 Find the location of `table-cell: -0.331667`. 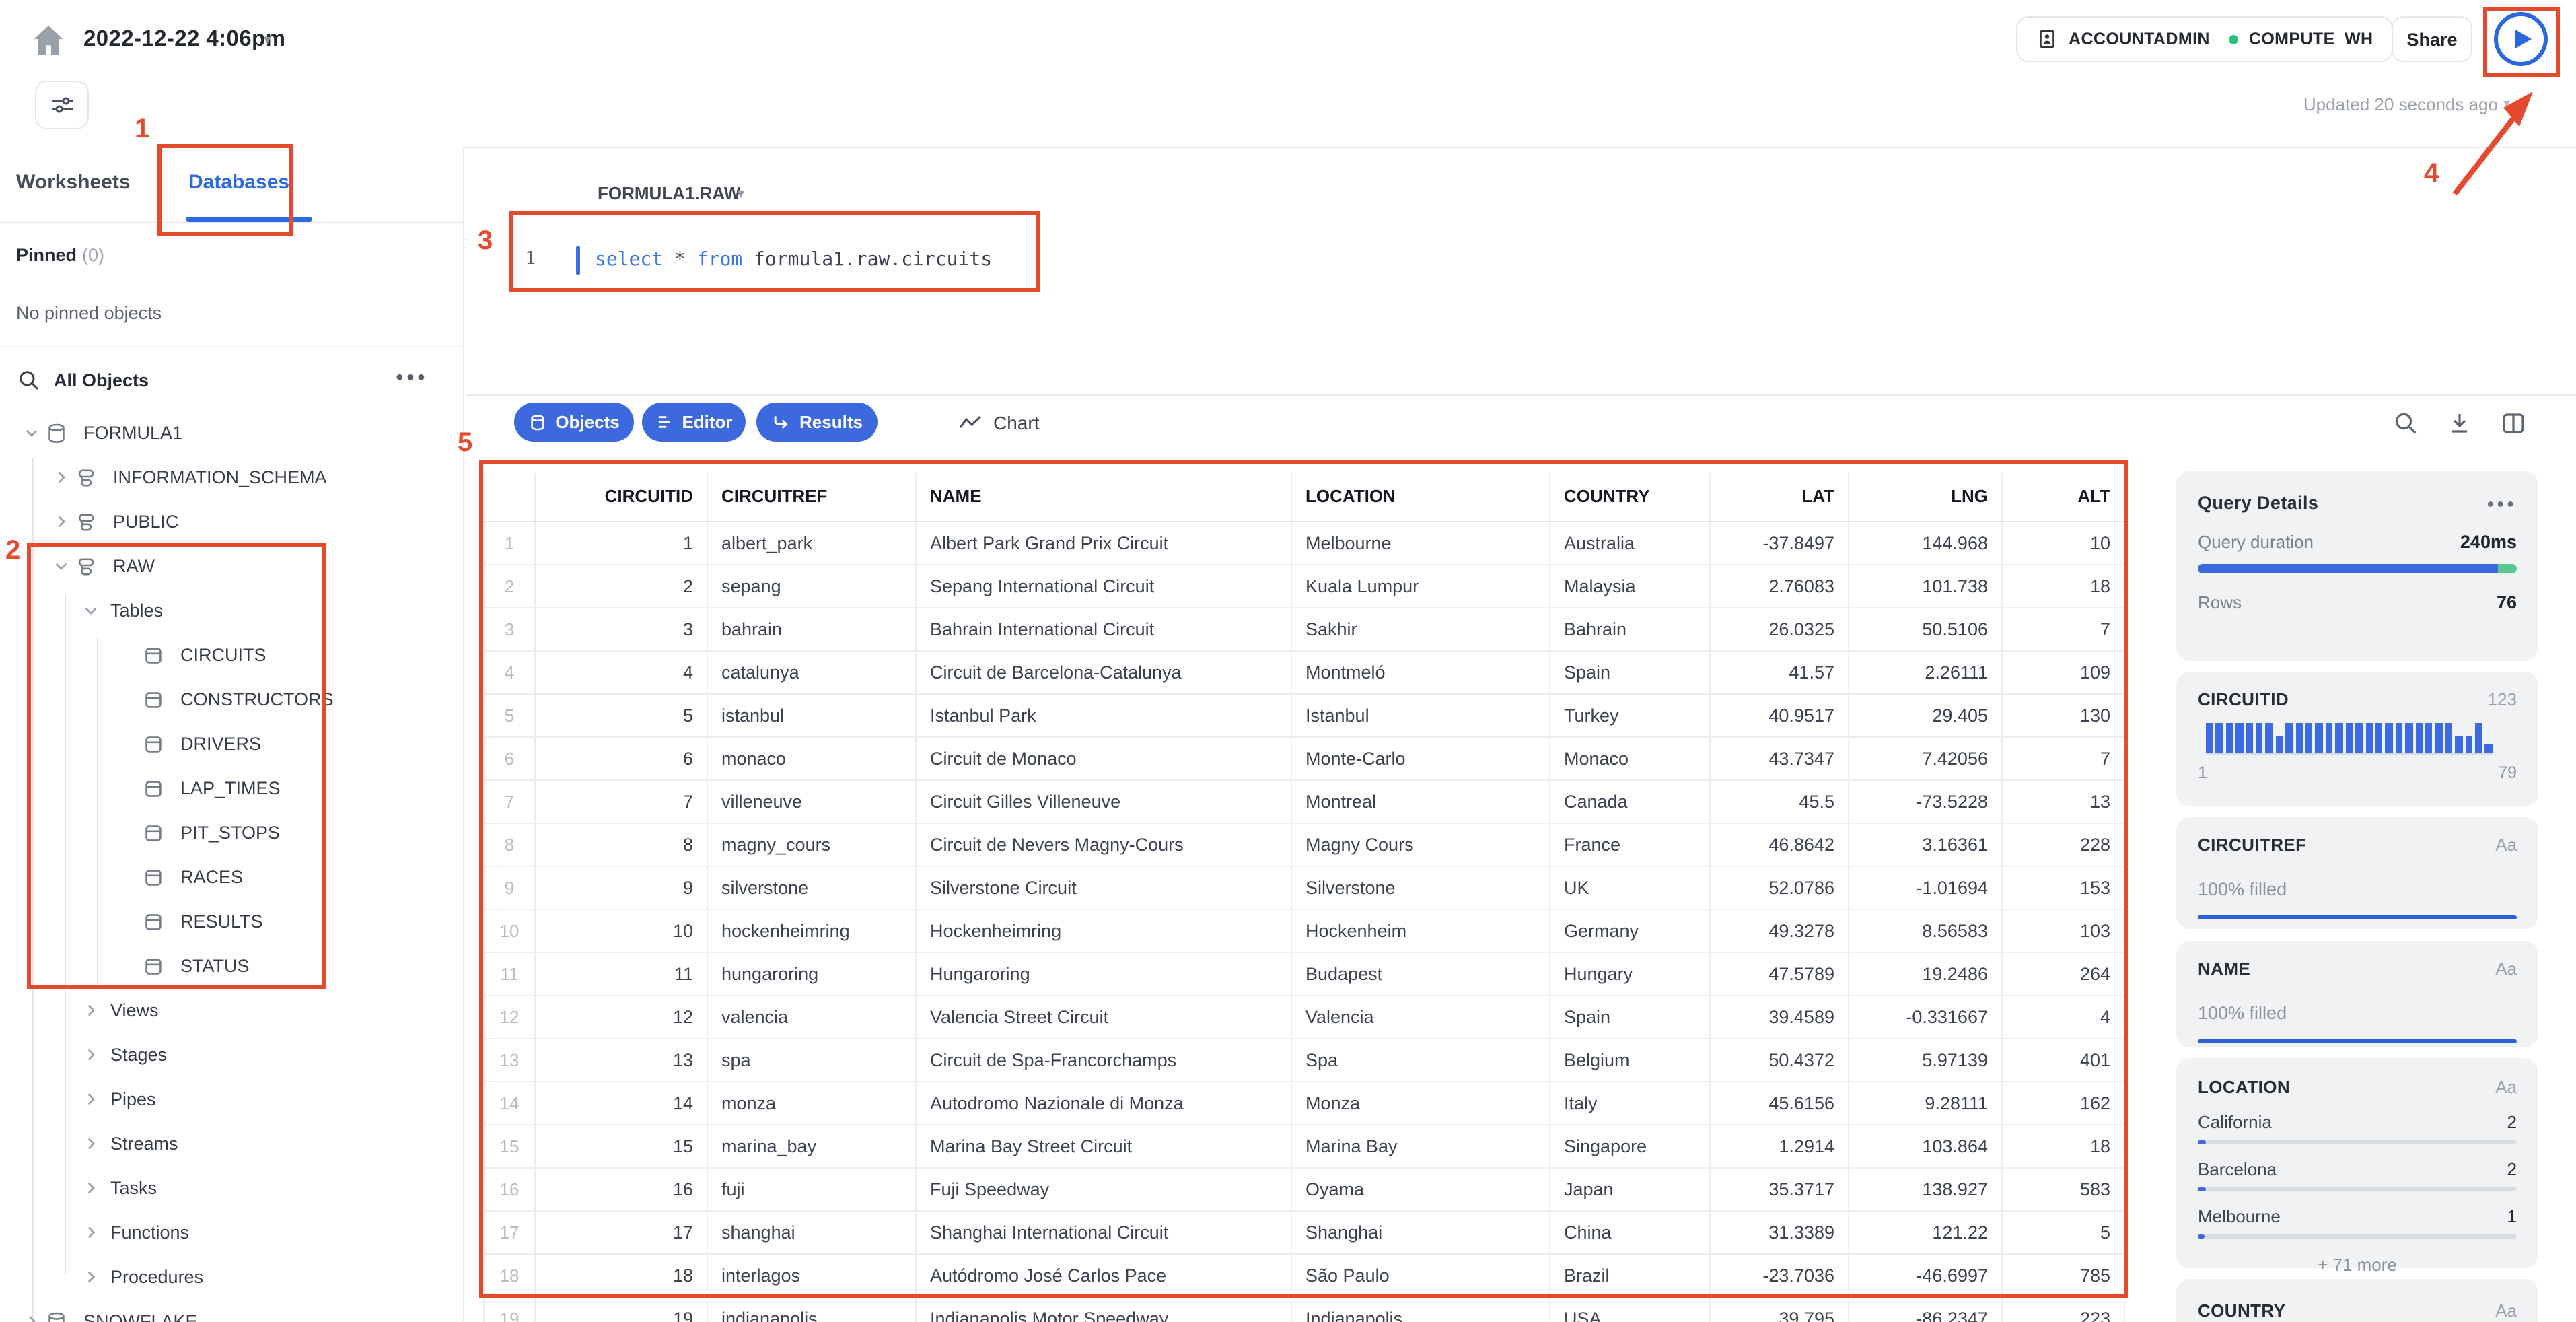

table-cell: -0.331667 is located at coordinates (1925, 1017).